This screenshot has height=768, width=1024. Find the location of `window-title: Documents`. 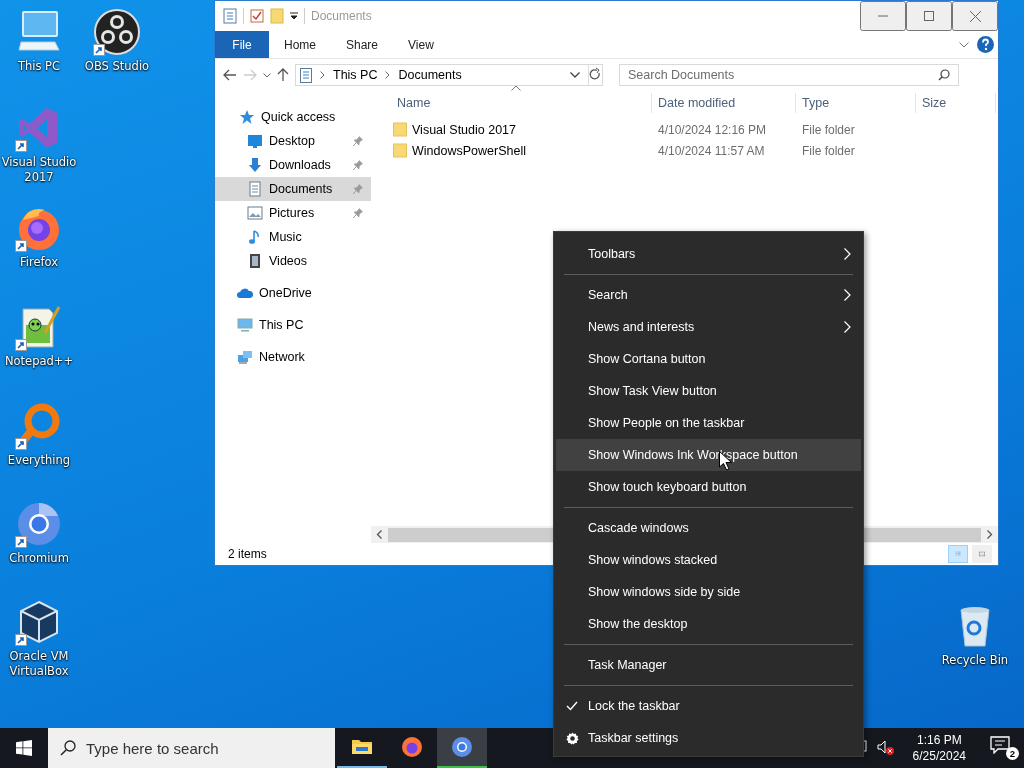

window-title: Documents is located at coordinates (341, 16).